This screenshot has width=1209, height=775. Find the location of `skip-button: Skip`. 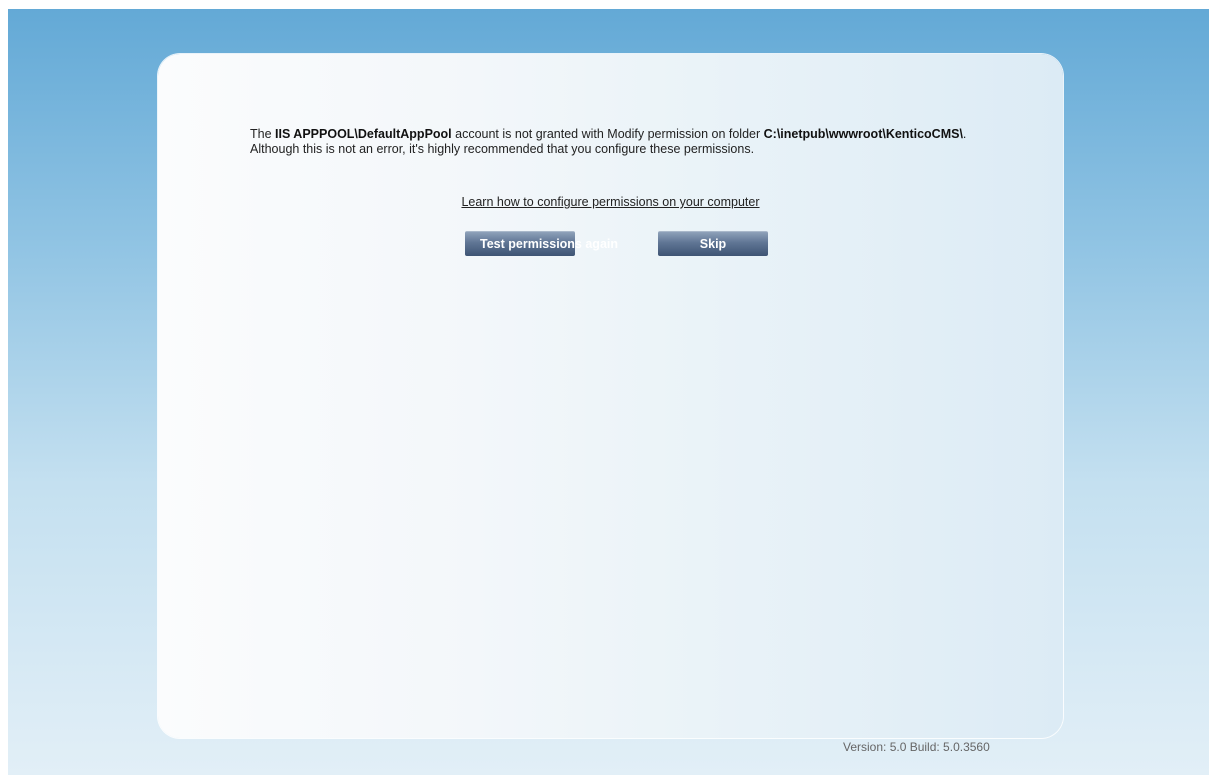

skip-button: Skip is located at coordinates (713, 243).